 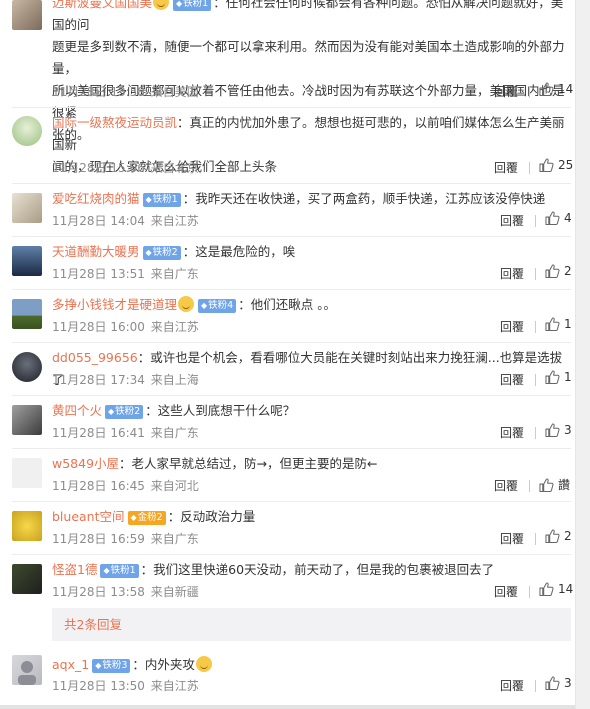 What do you see at coordinates (311, 624) in the screenshot?
I see `more-replies-link: 共2条回复` at bounding box center [311, 624].